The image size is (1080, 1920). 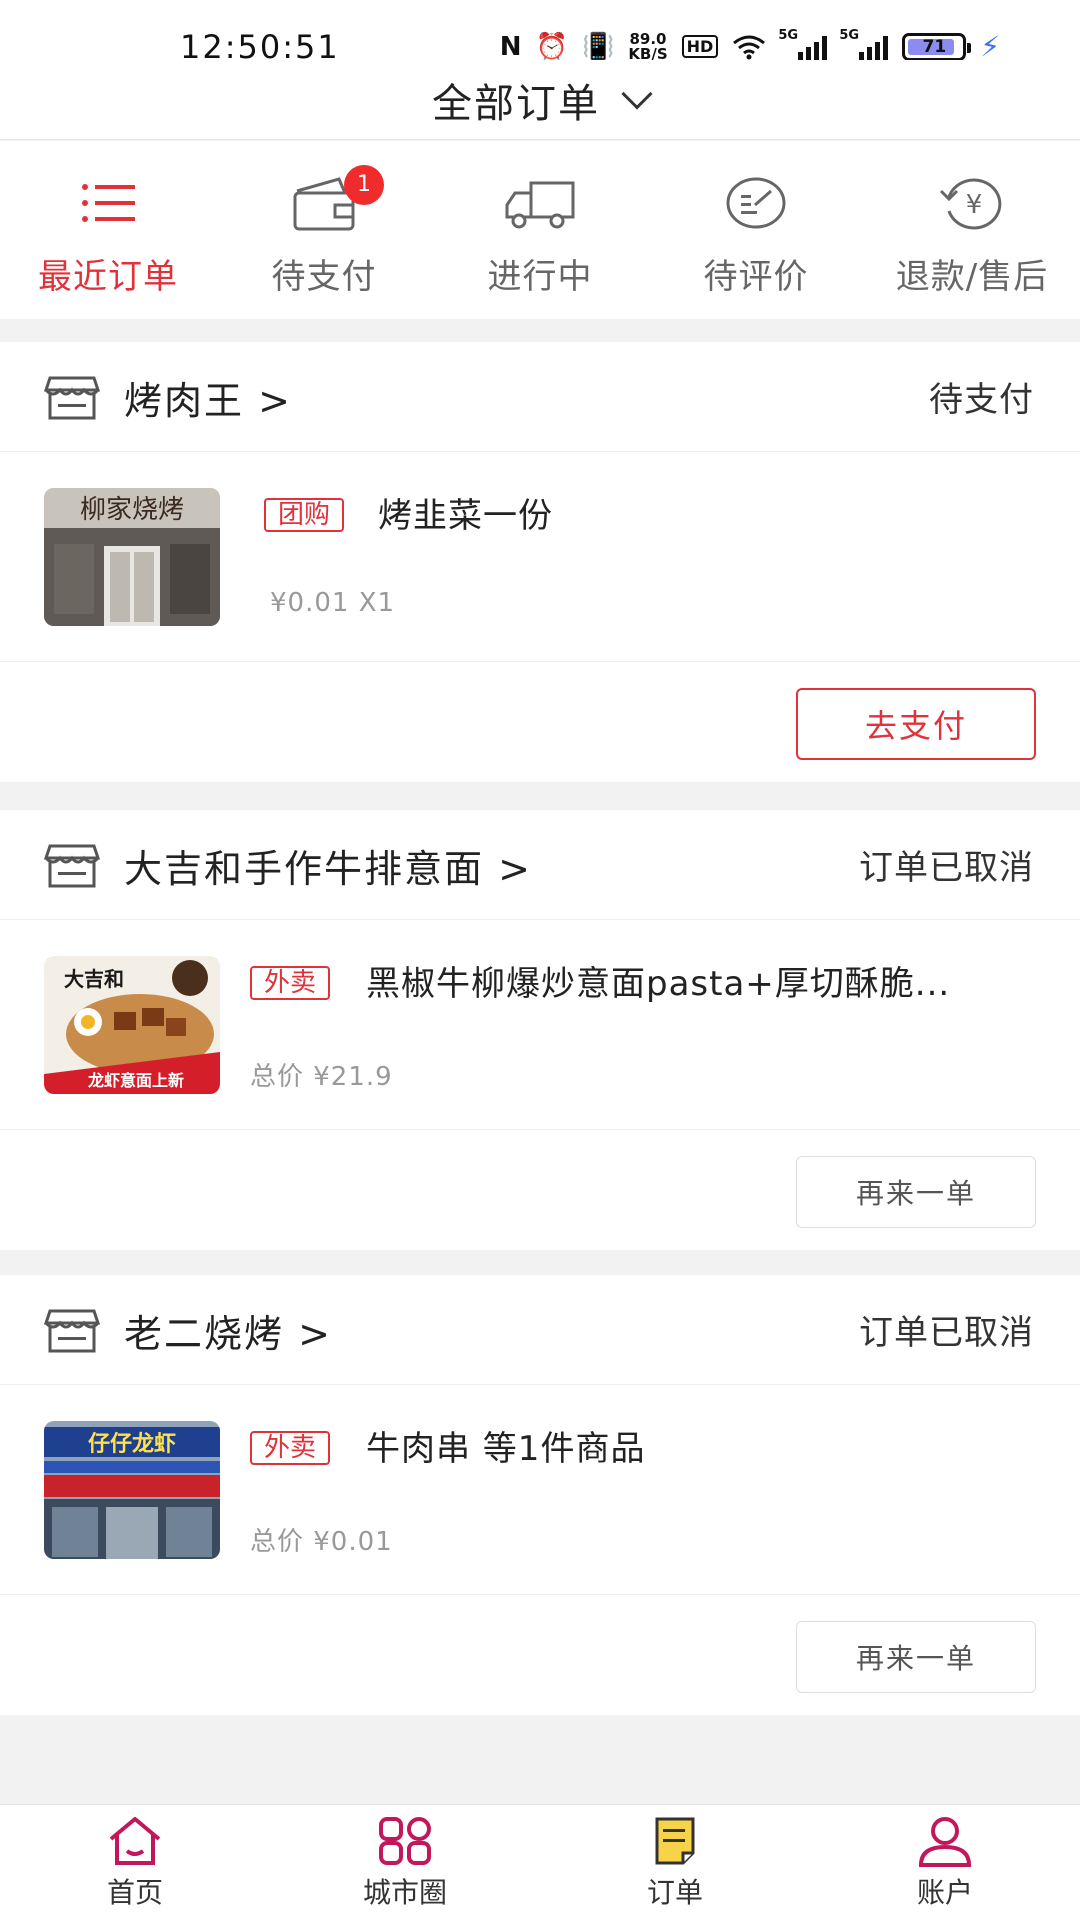 I want to click on tab-label: 待评价, so click(x=756, y=277).